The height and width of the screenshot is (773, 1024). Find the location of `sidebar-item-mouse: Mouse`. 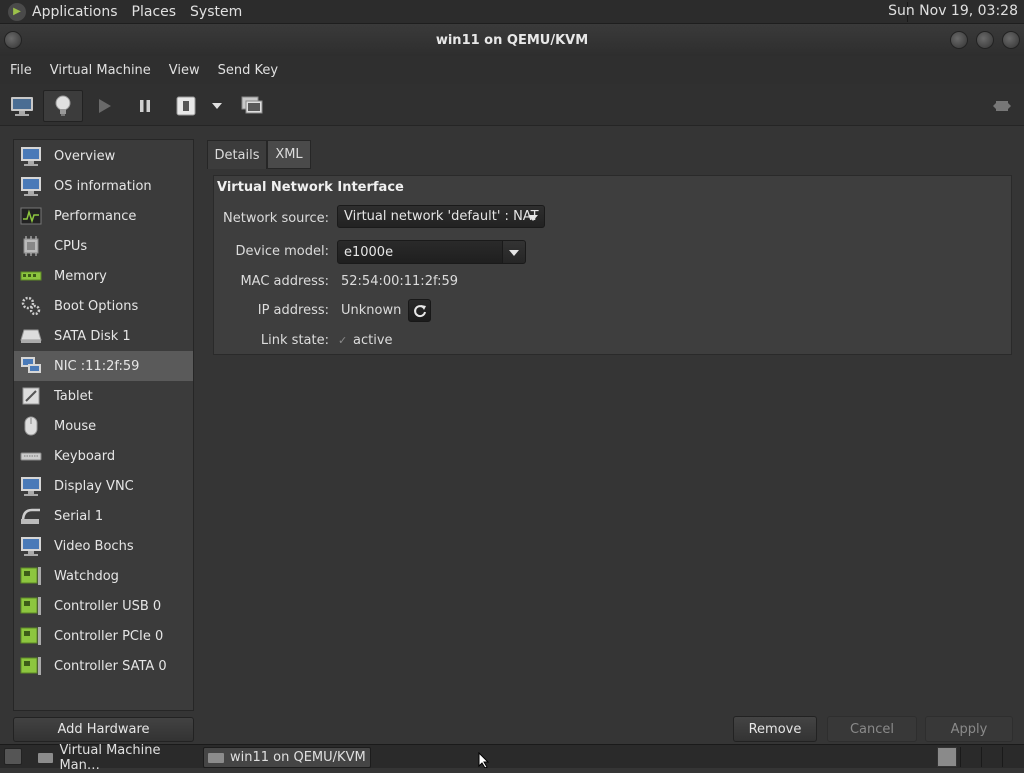

sidebar-item-mouse: Mouse is located at coordinates (103, 426).